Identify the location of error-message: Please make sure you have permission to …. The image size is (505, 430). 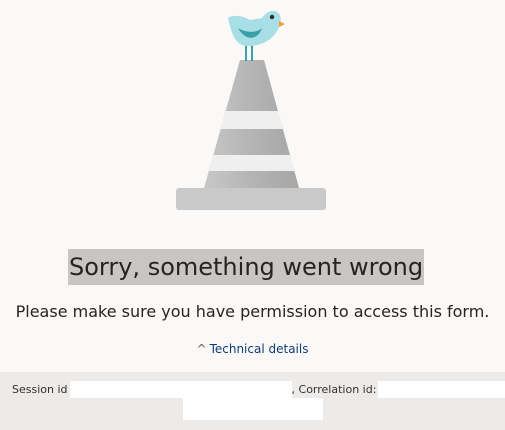
(252, 311).